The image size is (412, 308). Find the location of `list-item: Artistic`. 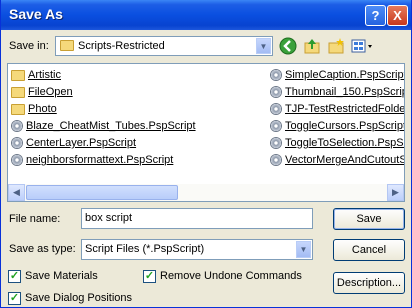

list-item: Artistic is located at coordinates (36, 75).